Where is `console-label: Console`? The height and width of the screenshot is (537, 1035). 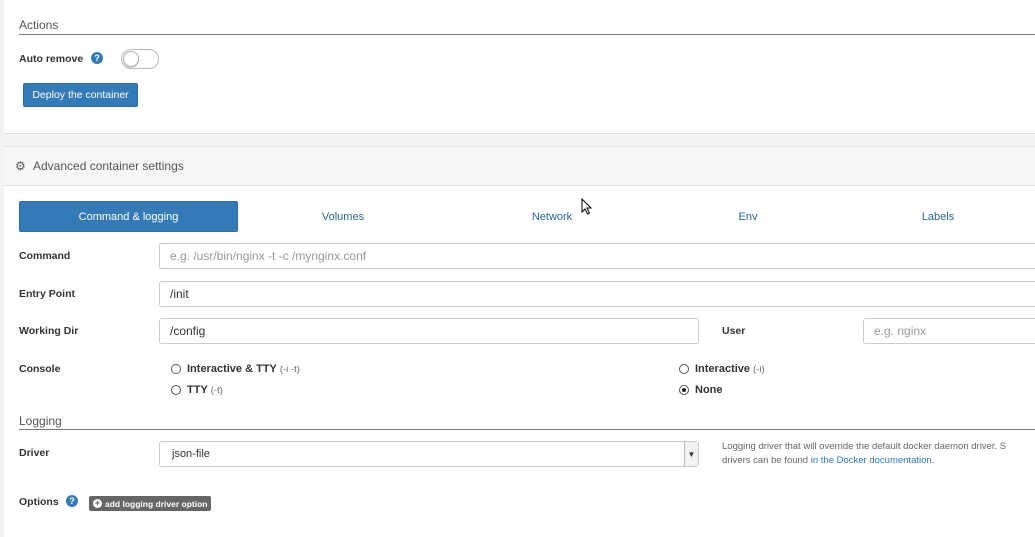 console-label: Console is located at coordinates (40, 369).